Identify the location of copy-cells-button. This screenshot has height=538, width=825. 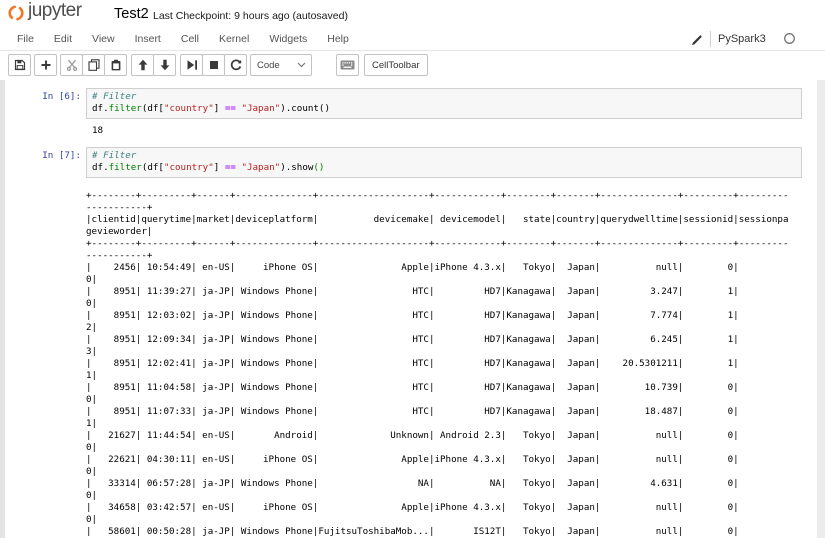
(93, 65).